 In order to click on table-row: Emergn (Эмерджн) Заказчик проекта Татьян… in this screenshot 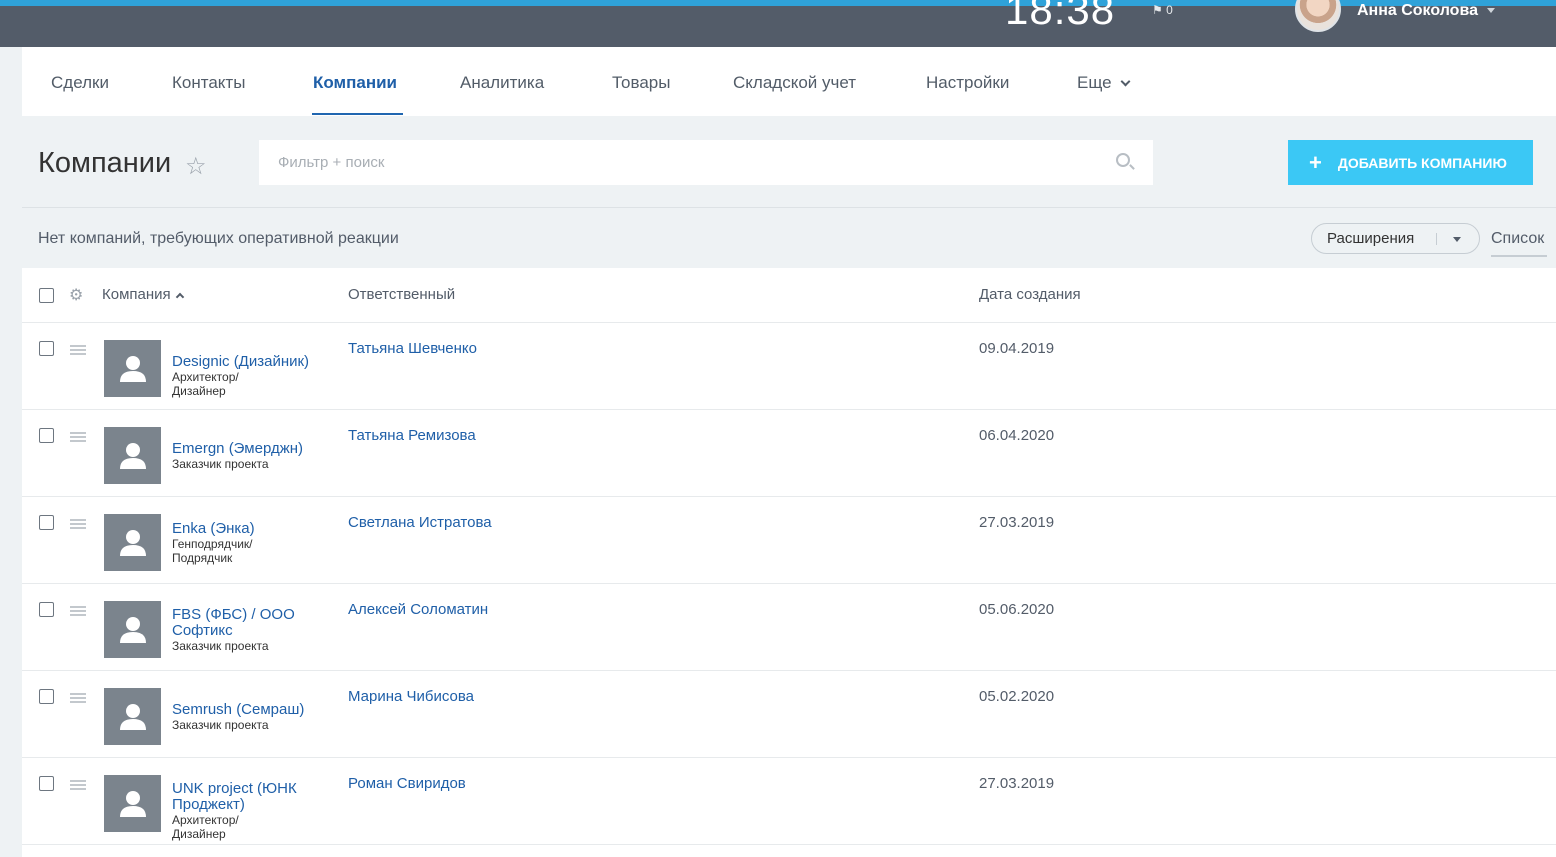, I will do `click(789, 453)`.